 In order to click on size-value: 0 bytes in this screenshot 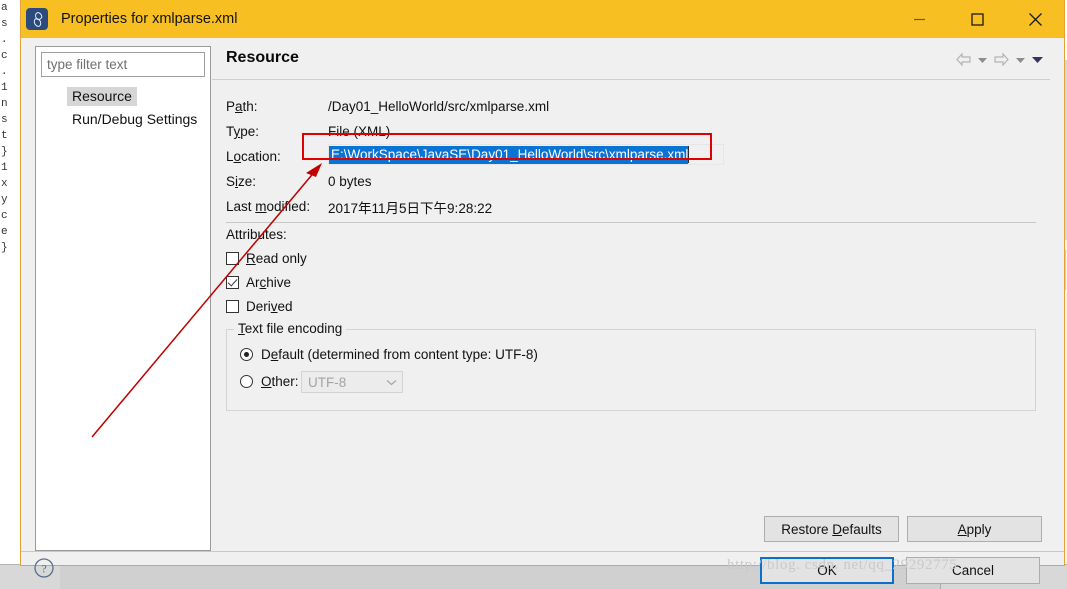, I will do `click(350, 181)`.